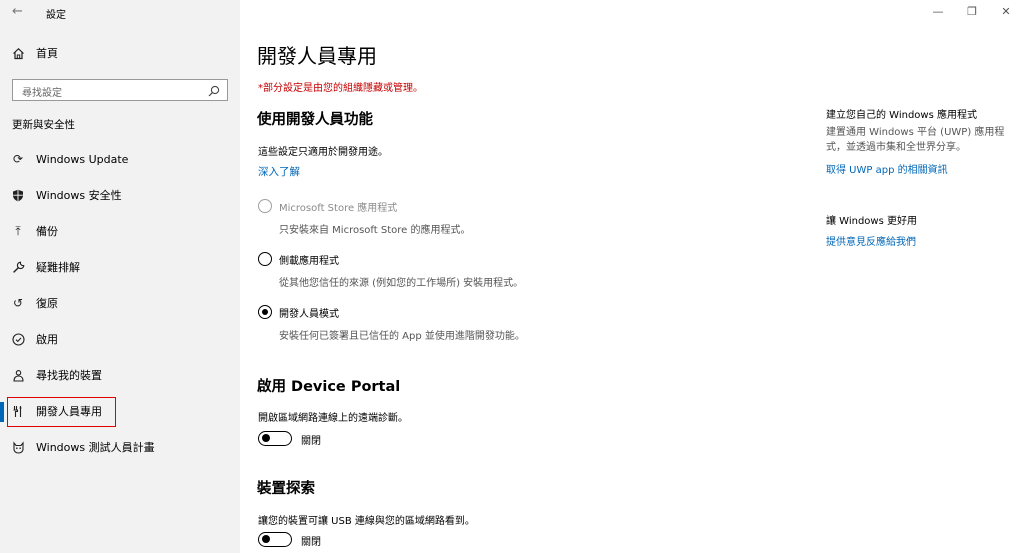  What do you see at coordinates (95, 447) in the screenshot?
I see `sidebar-item-label: Windows 測試人員計畫` at bounding box center [95, 447].